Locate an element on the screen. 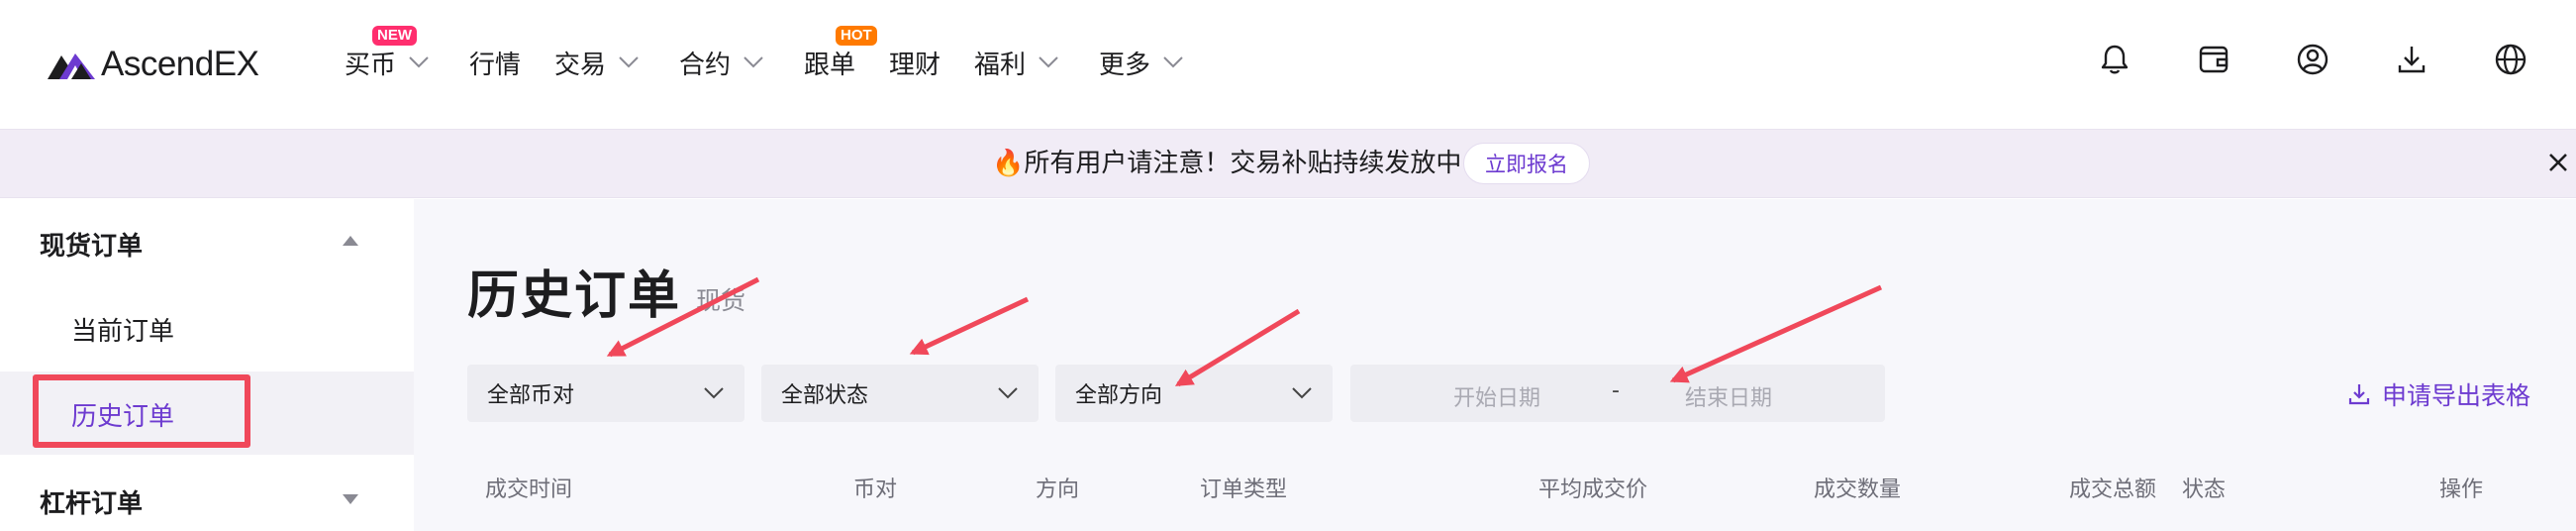  nav-item-label: 合约 is located at coordinates (706, 65).